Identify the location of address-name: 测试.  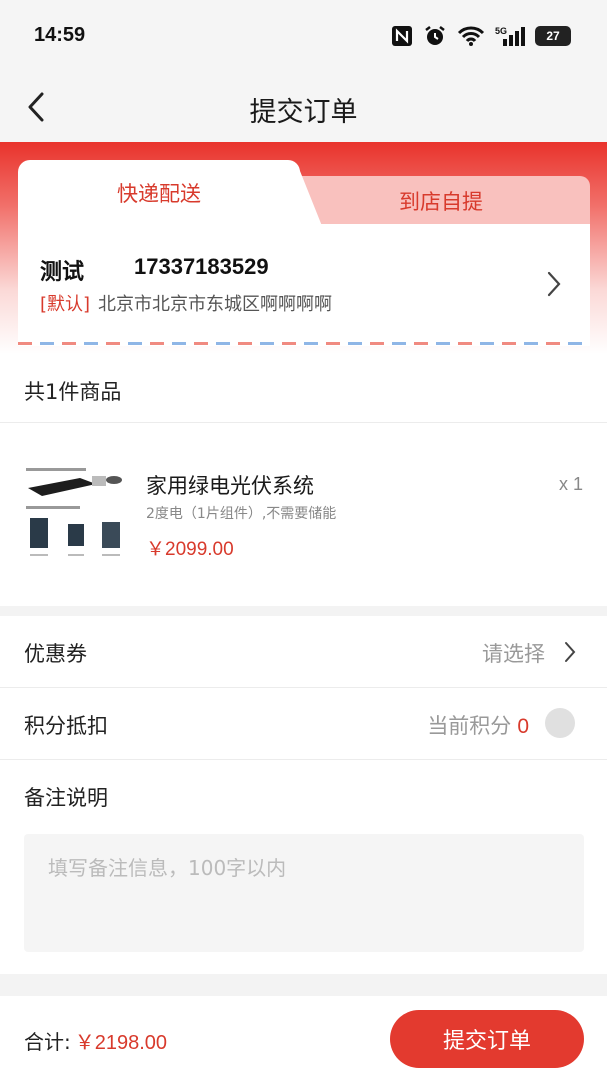
(62, 272).